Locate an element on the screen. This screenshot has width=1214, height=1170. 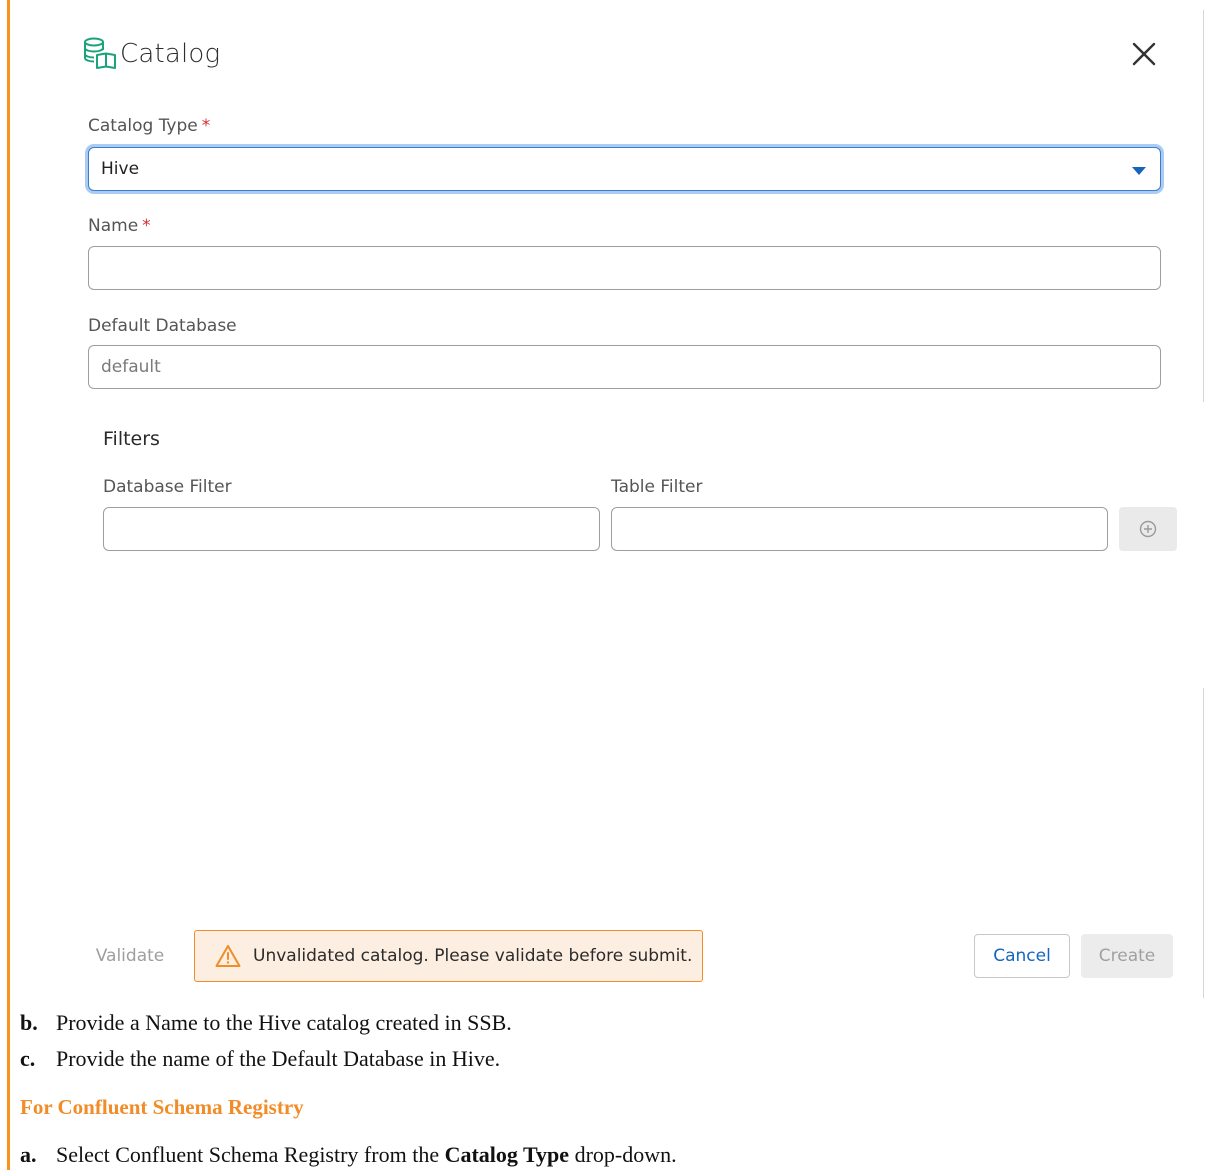
table-filter-label: Table Filter is located at coordinates (657, 487).